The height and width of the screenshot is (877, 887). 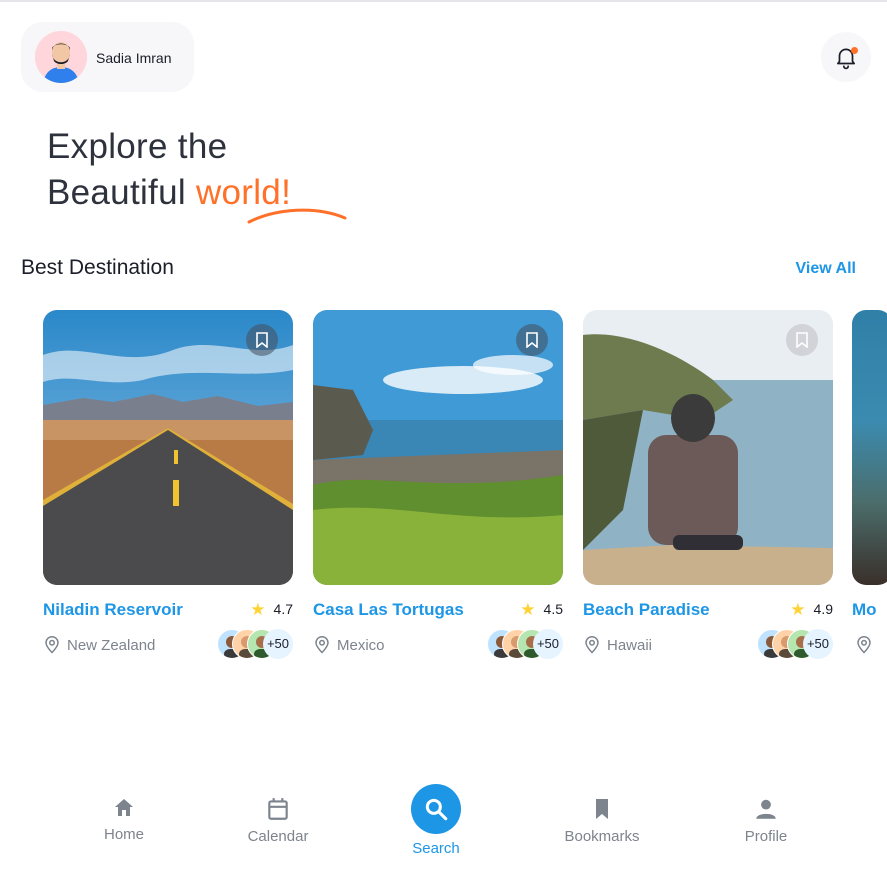 I want to click on hero-line-2-prefix: Beautiful, so click(x=121, y=192).